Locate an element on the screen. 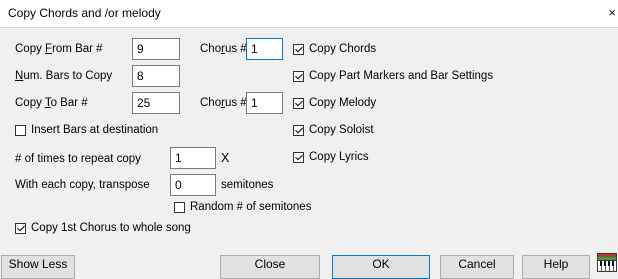 The image size is (618, 279). dialog-title: Copy Chords and /or melody is located at coordinates (84, 13).